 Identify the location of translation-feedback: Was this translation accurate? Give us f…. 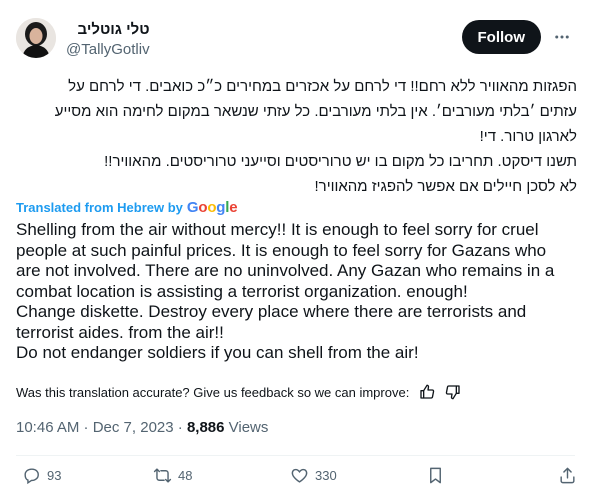
(238, 392).